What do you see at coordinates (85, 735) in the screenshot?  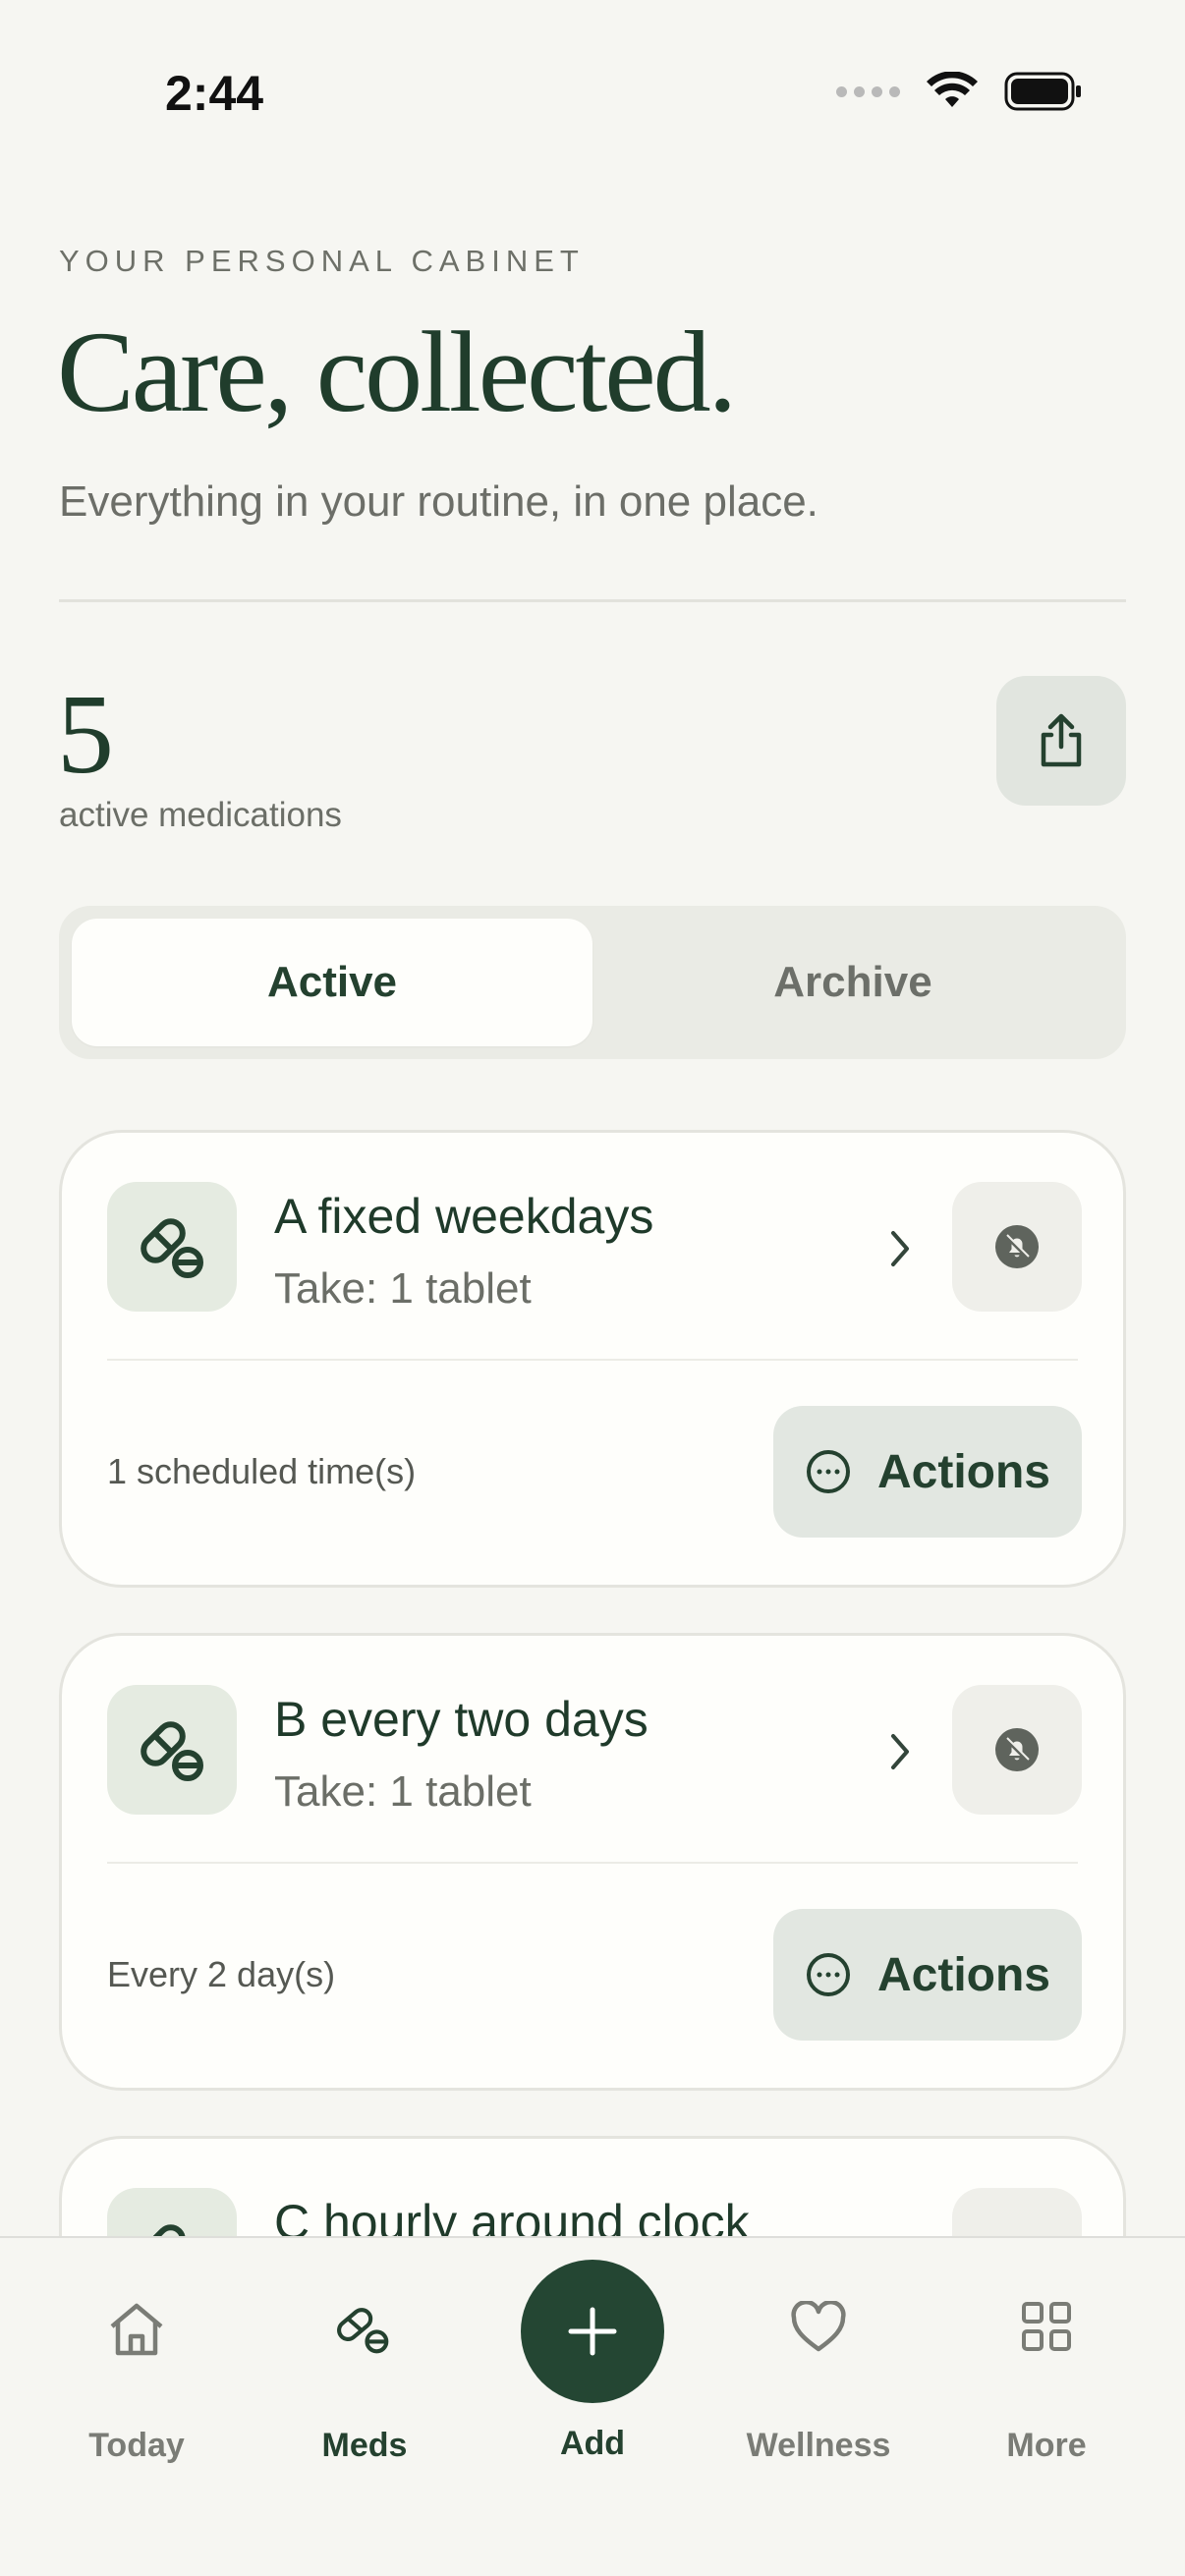 I see `active-count: 5` at bounding box center [85, 735].